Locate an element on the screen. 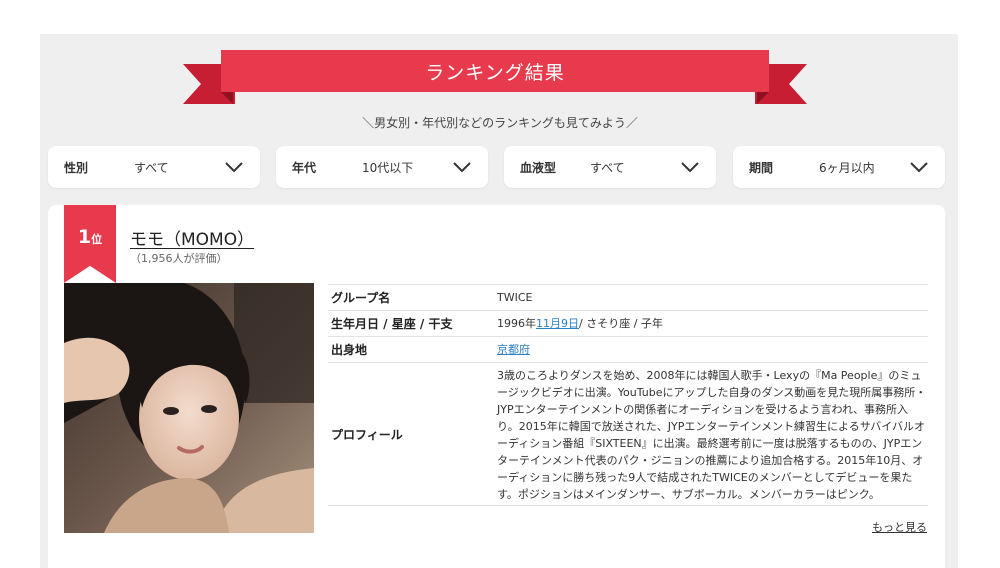 The width and height of the screenshot is (1000, 568). title-ribbon: ランキング結果 is located at coordinates (495, 79).